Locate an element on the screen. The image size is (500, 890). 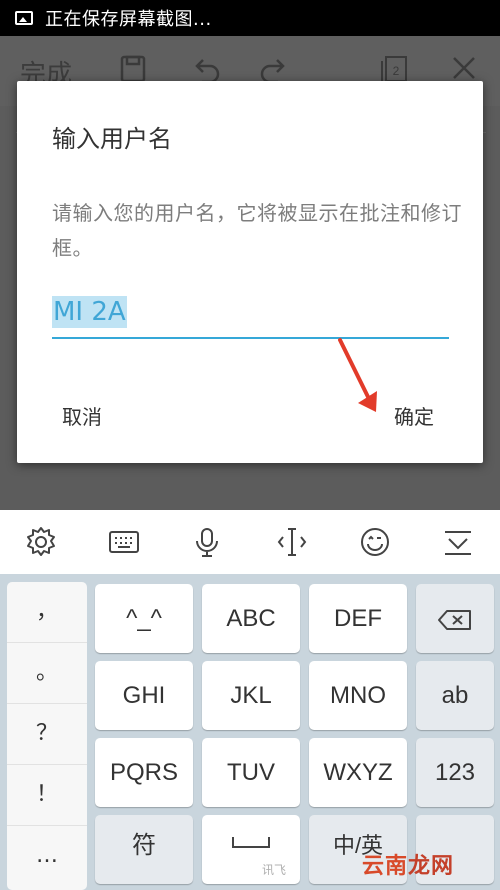
watermark-text-1: 云南 is located at coordinates (385, 866).